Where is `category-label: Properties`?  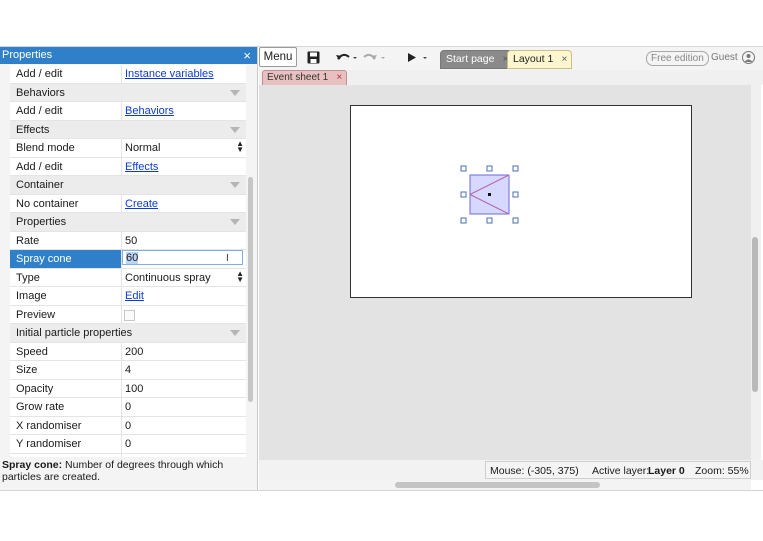 category-label: Properties is located at coordinates (41, 222).